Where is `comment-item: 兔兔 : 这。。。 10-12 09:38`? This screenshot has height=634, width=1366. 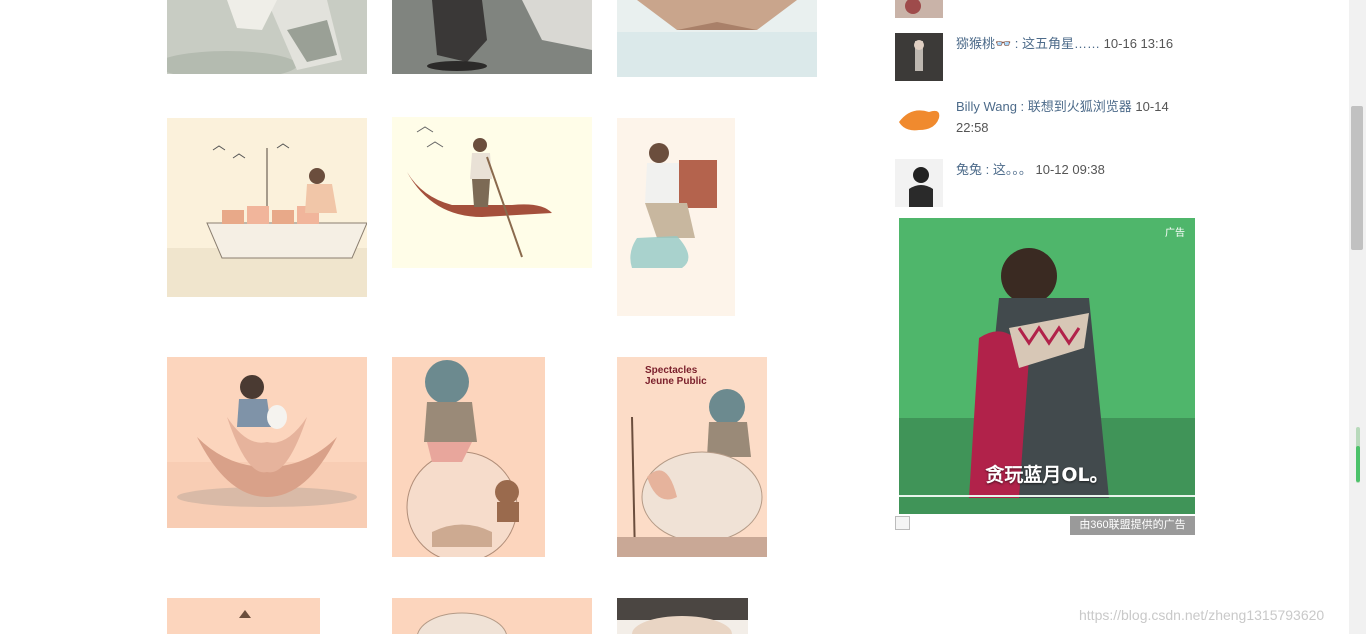 comment-item: 兔兔 : 这。。。 10-12 09:38 is located at coordinates (1045, 183).